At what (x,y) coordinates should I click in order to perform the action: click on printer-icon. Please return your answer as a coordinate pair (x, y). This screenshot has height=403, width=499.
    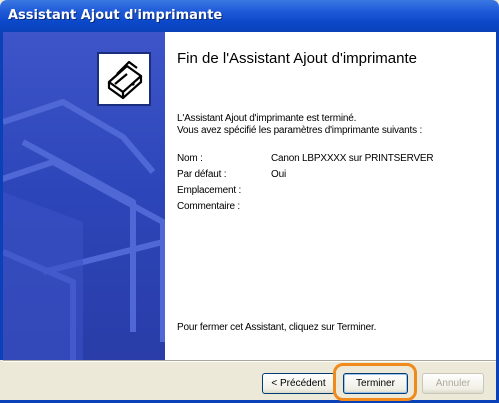
    Looking at the image, I should click on (124, 79).